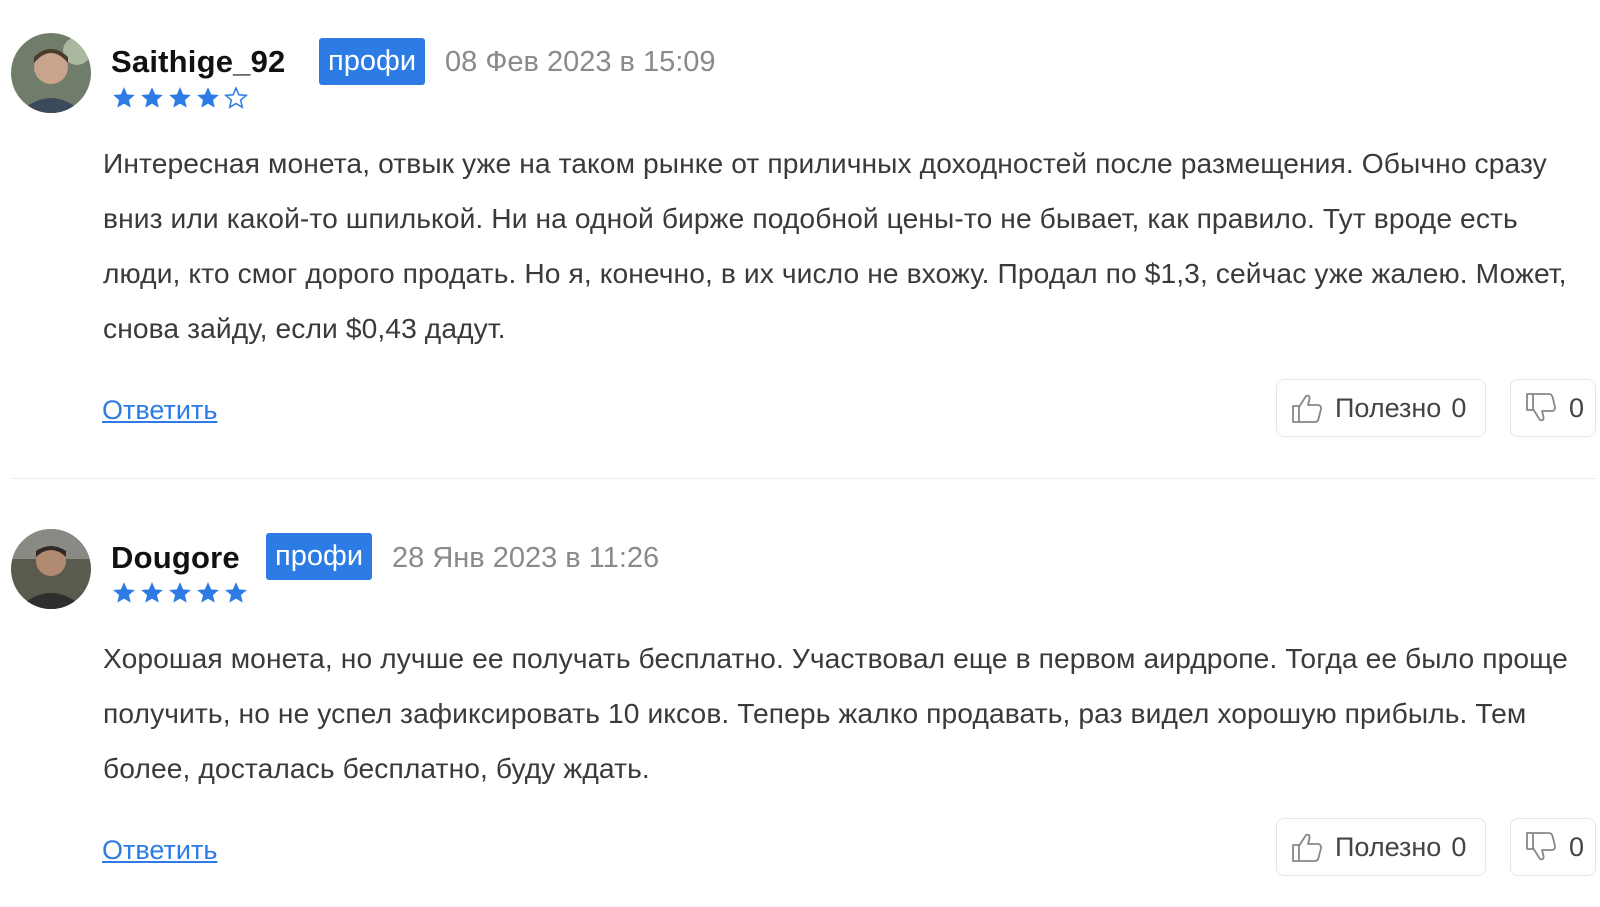  I want to click on star-empty-icon, so click(236, 97).